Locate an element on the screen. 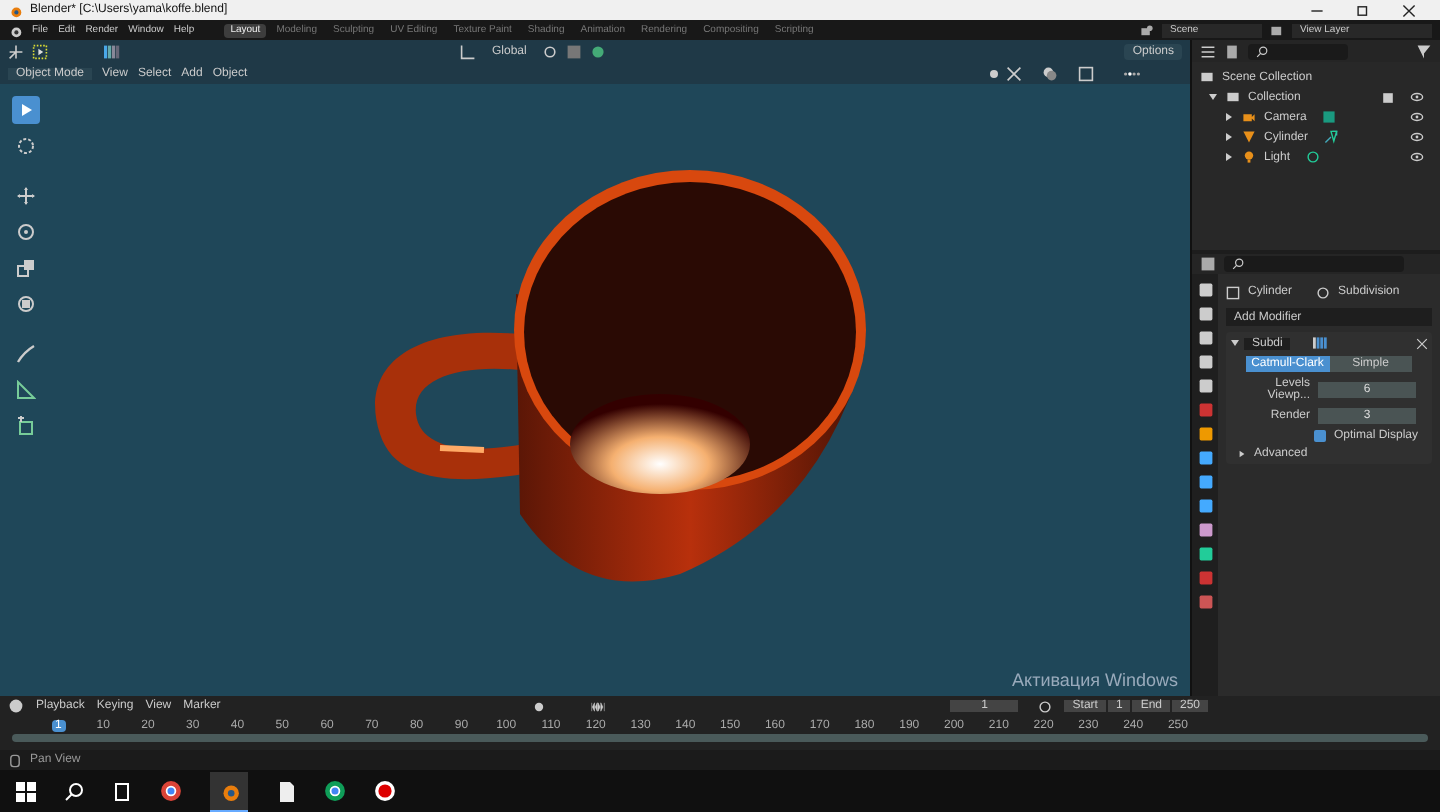 This screenshot has height=812, width=1440. filter-icon is located at coordinates (1232, 51).